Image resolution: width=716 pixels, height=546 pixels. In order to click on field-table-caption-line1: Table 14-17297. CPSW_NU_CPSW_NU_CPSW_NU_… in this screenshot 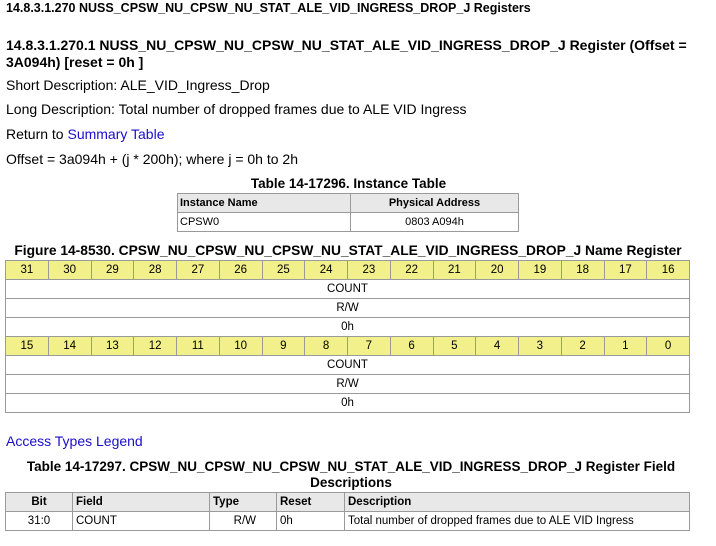, I will do `click(351, 466)`.